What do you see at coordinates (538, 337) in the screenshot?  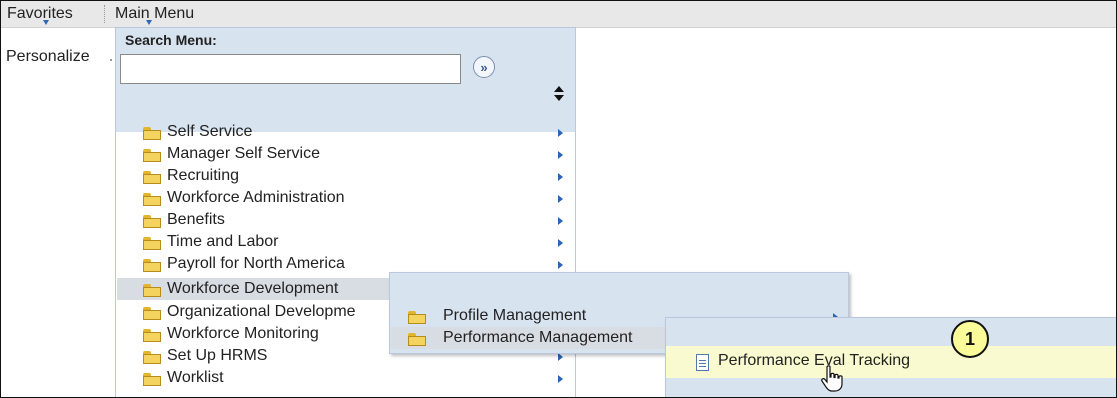 I see `submenu-item-label: Performance Management` at bounding box center [538, 337].